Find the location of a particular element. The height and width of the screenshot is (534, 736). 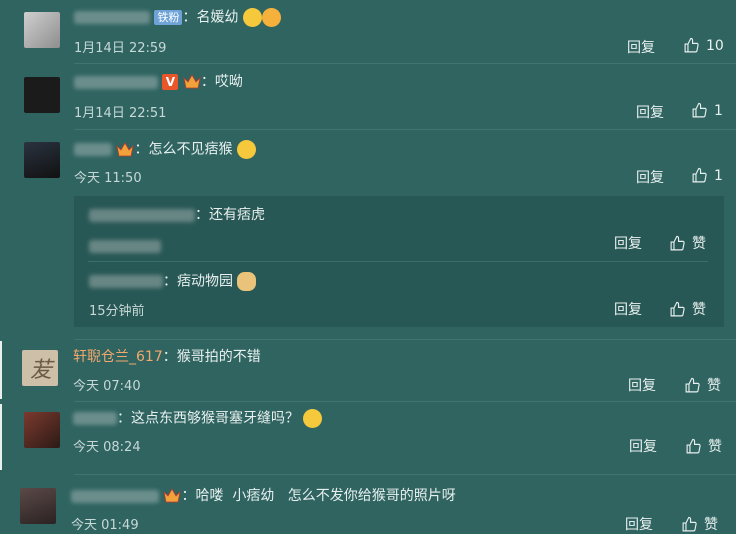

comment-text: 哎呦 is located at coordinates (228, 82).